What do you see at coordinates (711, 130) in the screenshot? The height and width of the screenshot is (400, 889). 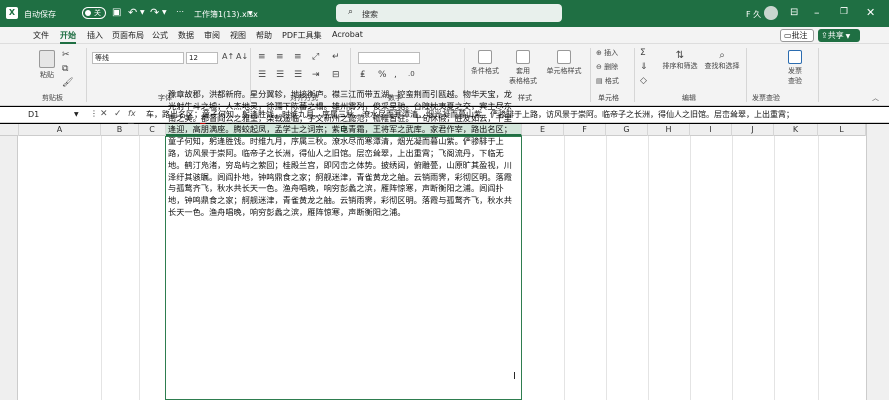 I see `column-header-i: I` at bounding box center [711, 130].